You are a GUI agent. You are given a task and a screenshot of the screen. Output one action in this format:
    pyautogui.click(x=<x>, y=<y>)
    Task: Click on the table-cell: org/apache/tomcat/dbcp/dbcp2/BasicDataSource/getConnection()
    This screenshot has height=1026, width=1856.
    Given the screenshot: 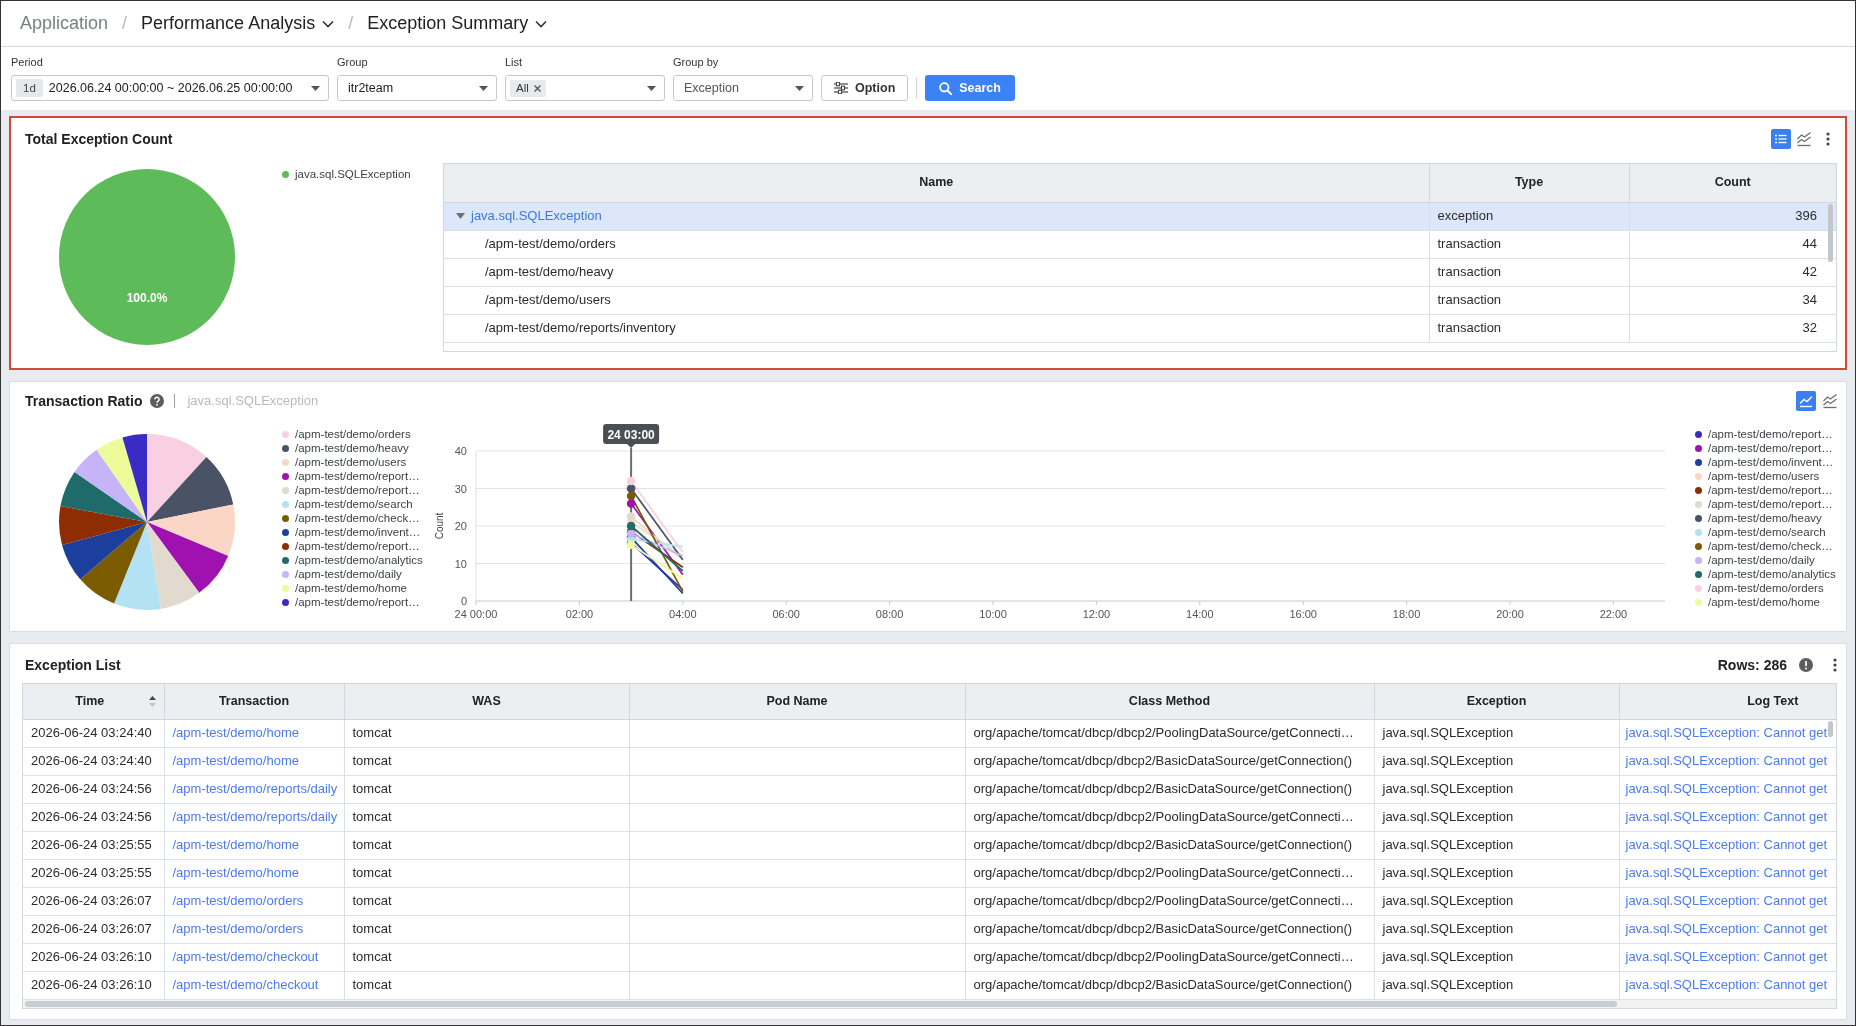 What is the action you would take?
    pyautogui.click(x=1169, y=761)
    